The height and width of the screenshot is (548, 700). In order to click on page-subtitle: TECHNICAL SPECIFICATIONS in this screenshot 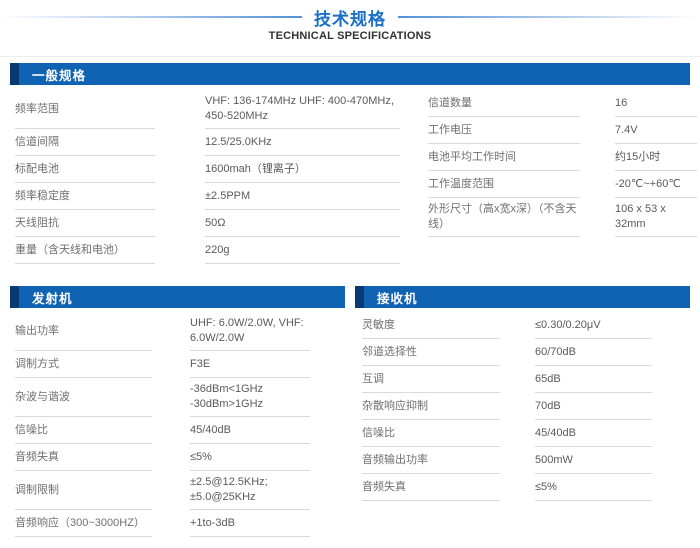, I will do `click(350, 36)`.